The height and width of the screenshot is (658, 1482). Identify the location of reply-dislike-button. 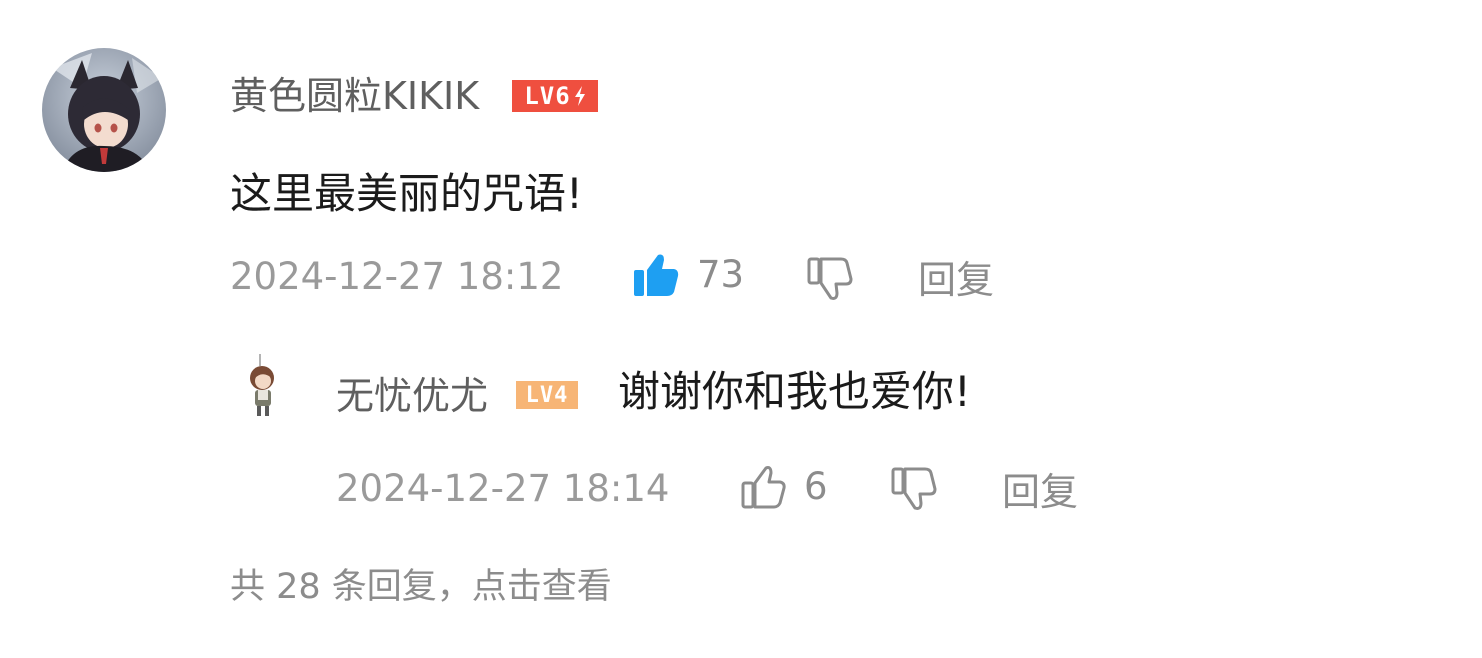
(914, 489).